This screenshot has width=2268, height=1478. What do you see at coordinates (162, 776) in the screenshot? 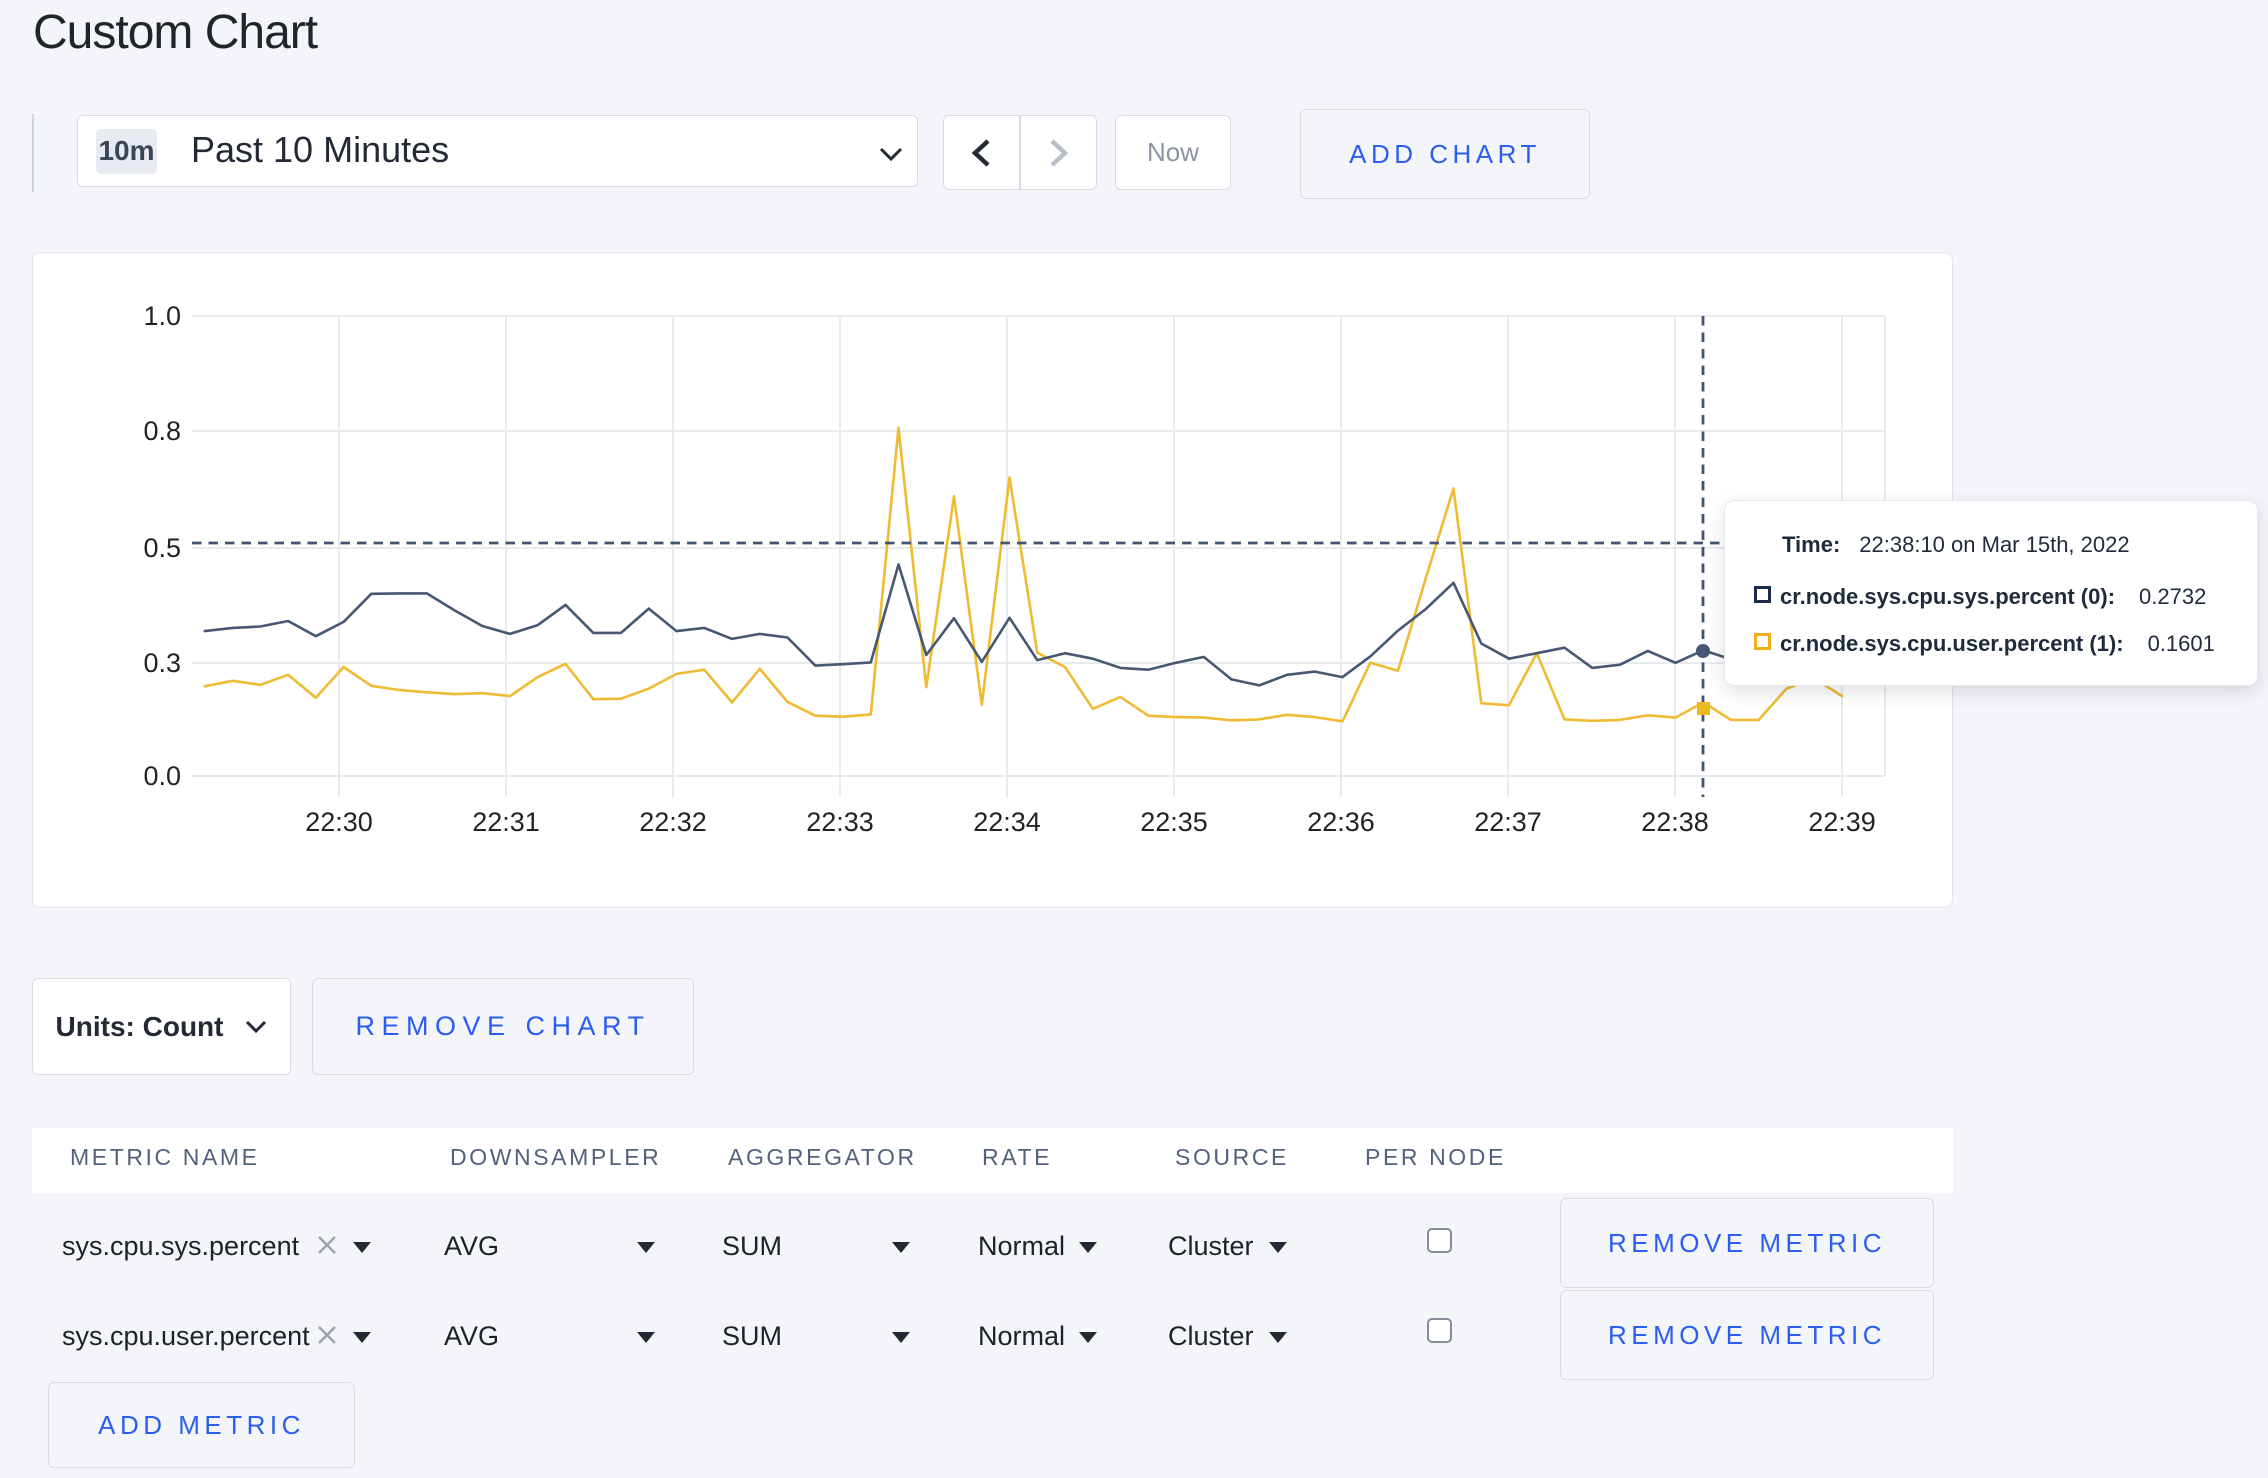
I see `svg-text: 0.0` at bounding box center [162, 776].